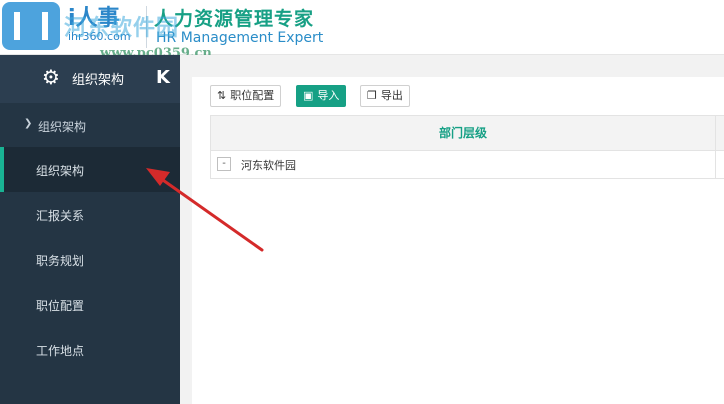  What do you see at coordinates (222, 95) in the screenshot?
I see `sort-icon: ⇅` at bounding box center [222, 95].